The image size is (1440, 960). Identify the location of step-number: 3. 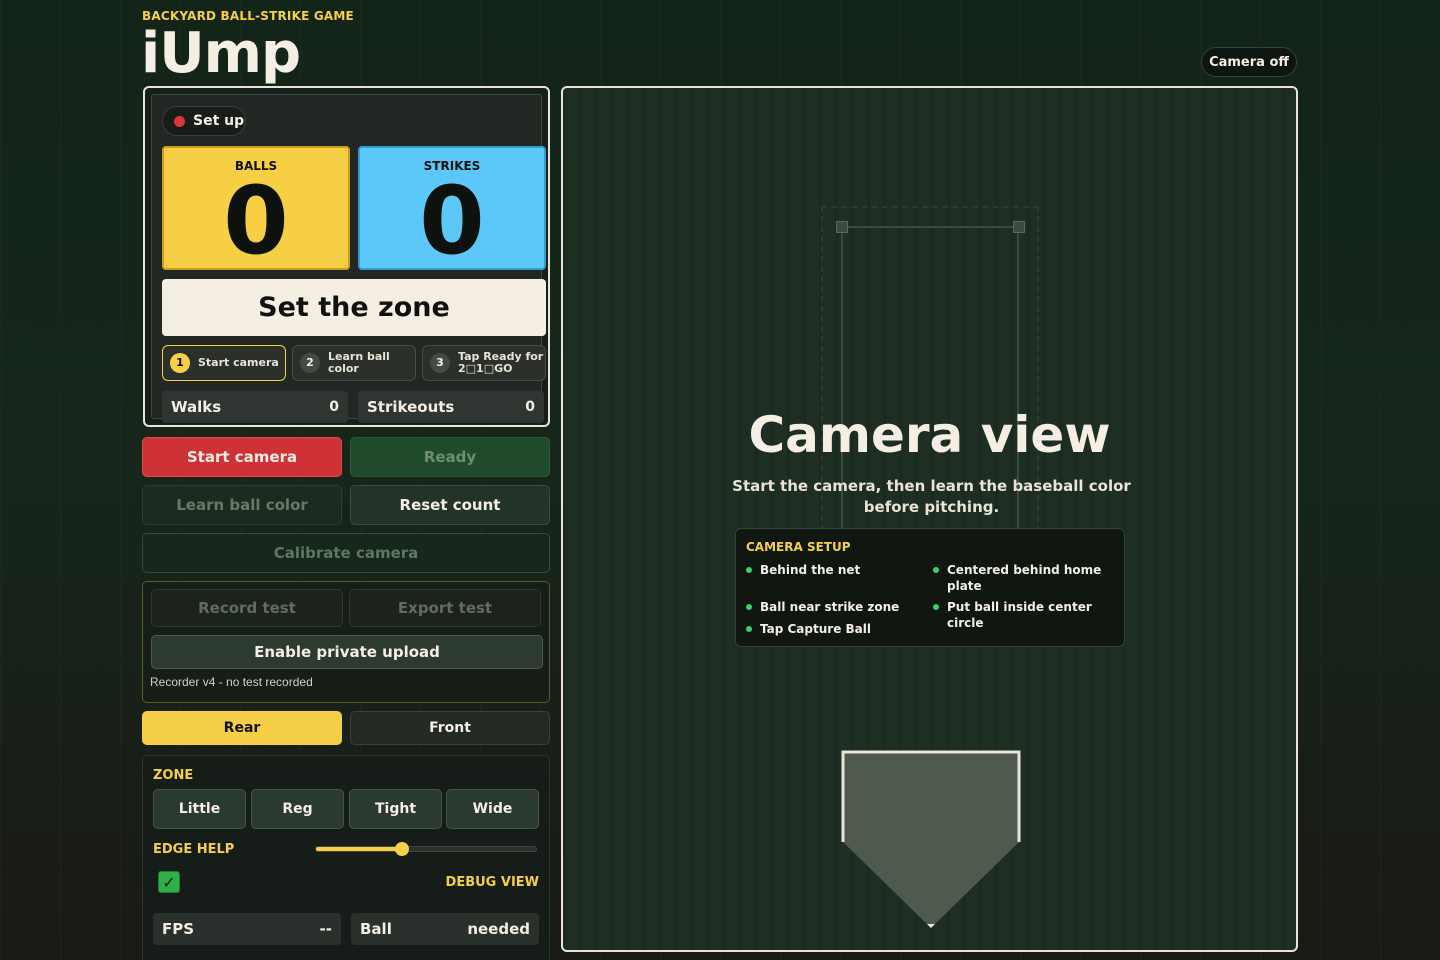
(440, 363).